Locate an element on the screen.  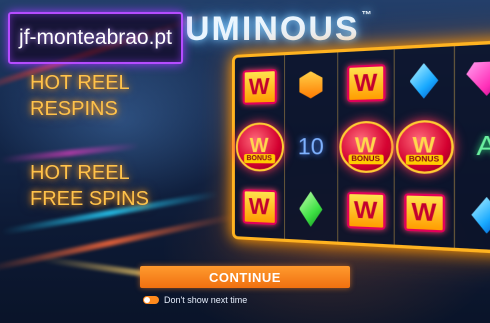
reel-cell: 10 is located at coordinates (312, 147).